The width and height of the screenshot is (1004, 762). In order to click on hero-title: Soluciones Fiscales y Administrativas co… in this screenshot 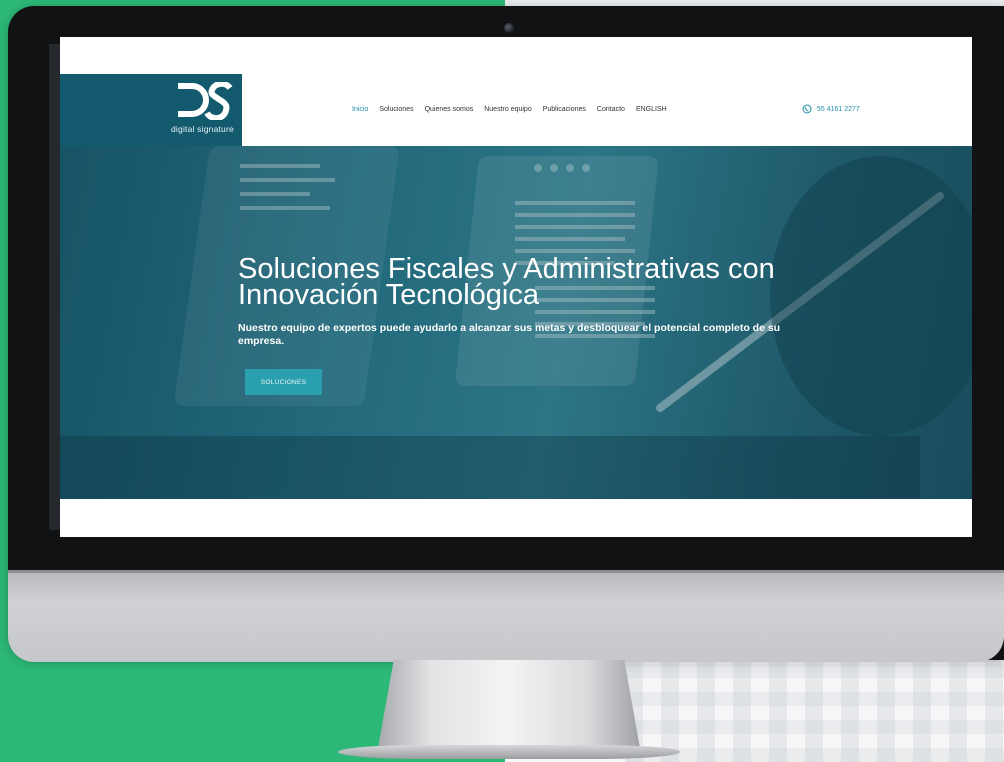, I will do `click(548, 283)`.